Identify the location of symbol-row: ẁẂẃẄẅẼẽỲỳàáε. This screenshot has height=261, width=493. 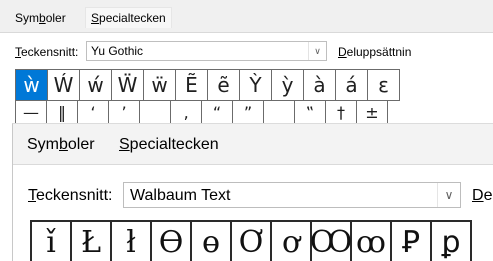
(208, 84).